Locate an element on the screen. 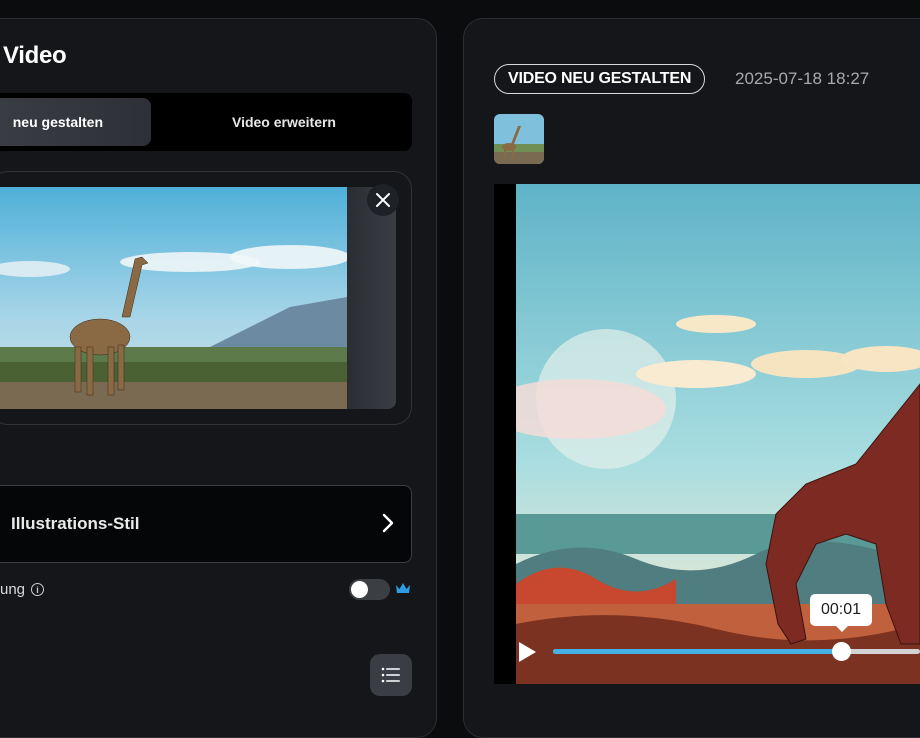 The image size is (920, 738). toggle-option-label: ung is located at coordinates (13, 589).